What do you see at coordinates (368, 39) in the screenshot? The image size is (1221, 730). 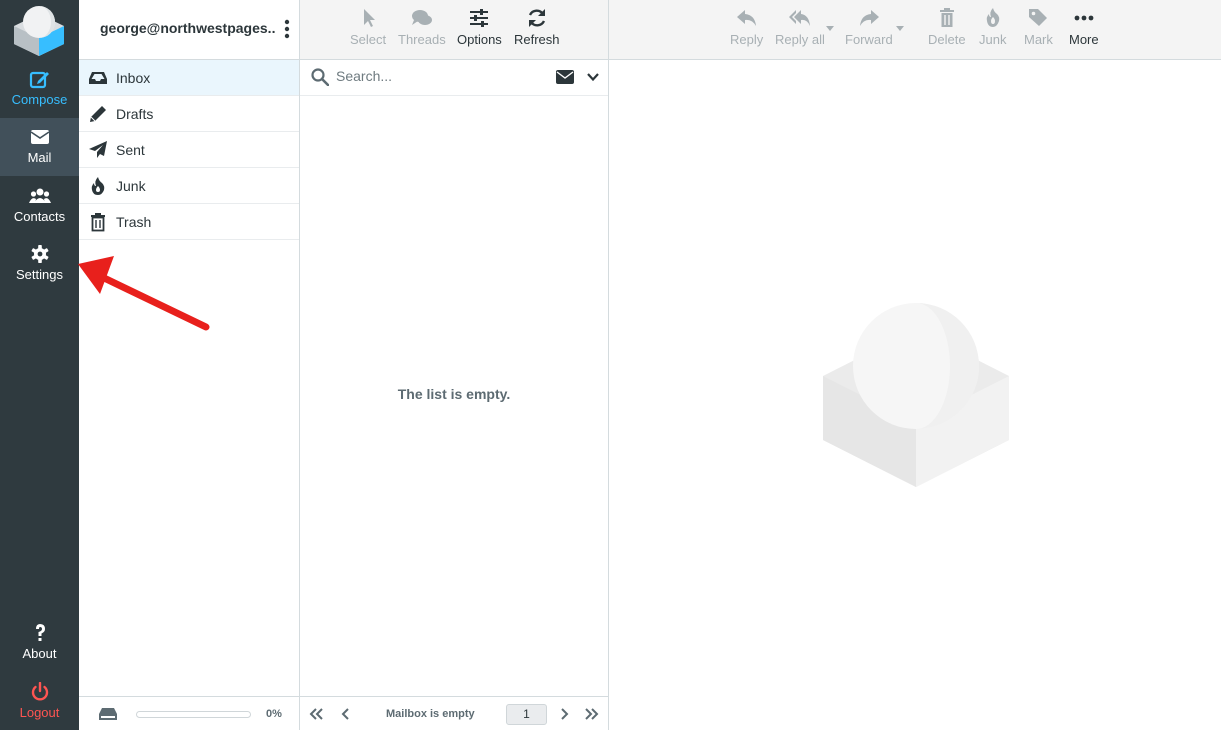 I see `select-label: Select` at bounding box center [368, 39].